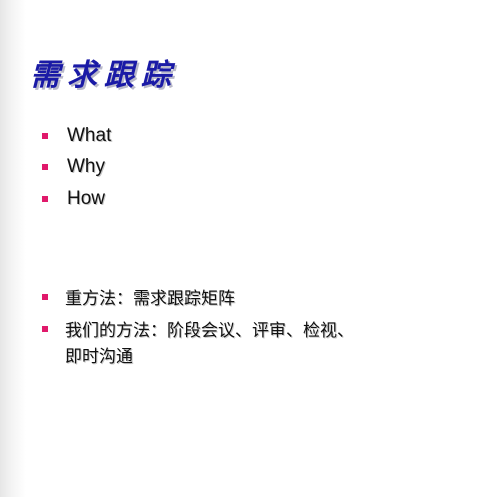 This screenshot has height=497, width=501. What do you see at coordinates (150, 299) in the screenshot?
I see `bullet-label: 重方法：需求跟踪矩阵` at bounding box center [150, 299].